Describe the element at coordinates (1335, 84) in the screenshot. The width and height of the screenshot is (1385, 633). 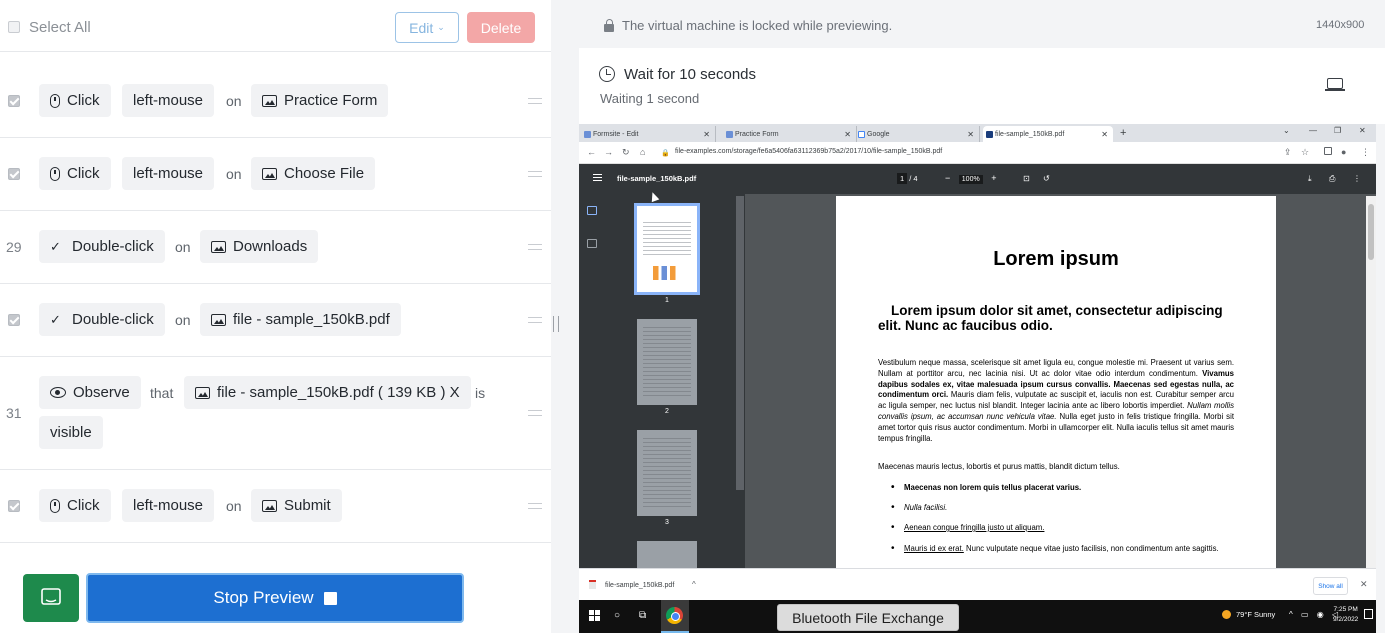
I see `laptop-icon` at that location.